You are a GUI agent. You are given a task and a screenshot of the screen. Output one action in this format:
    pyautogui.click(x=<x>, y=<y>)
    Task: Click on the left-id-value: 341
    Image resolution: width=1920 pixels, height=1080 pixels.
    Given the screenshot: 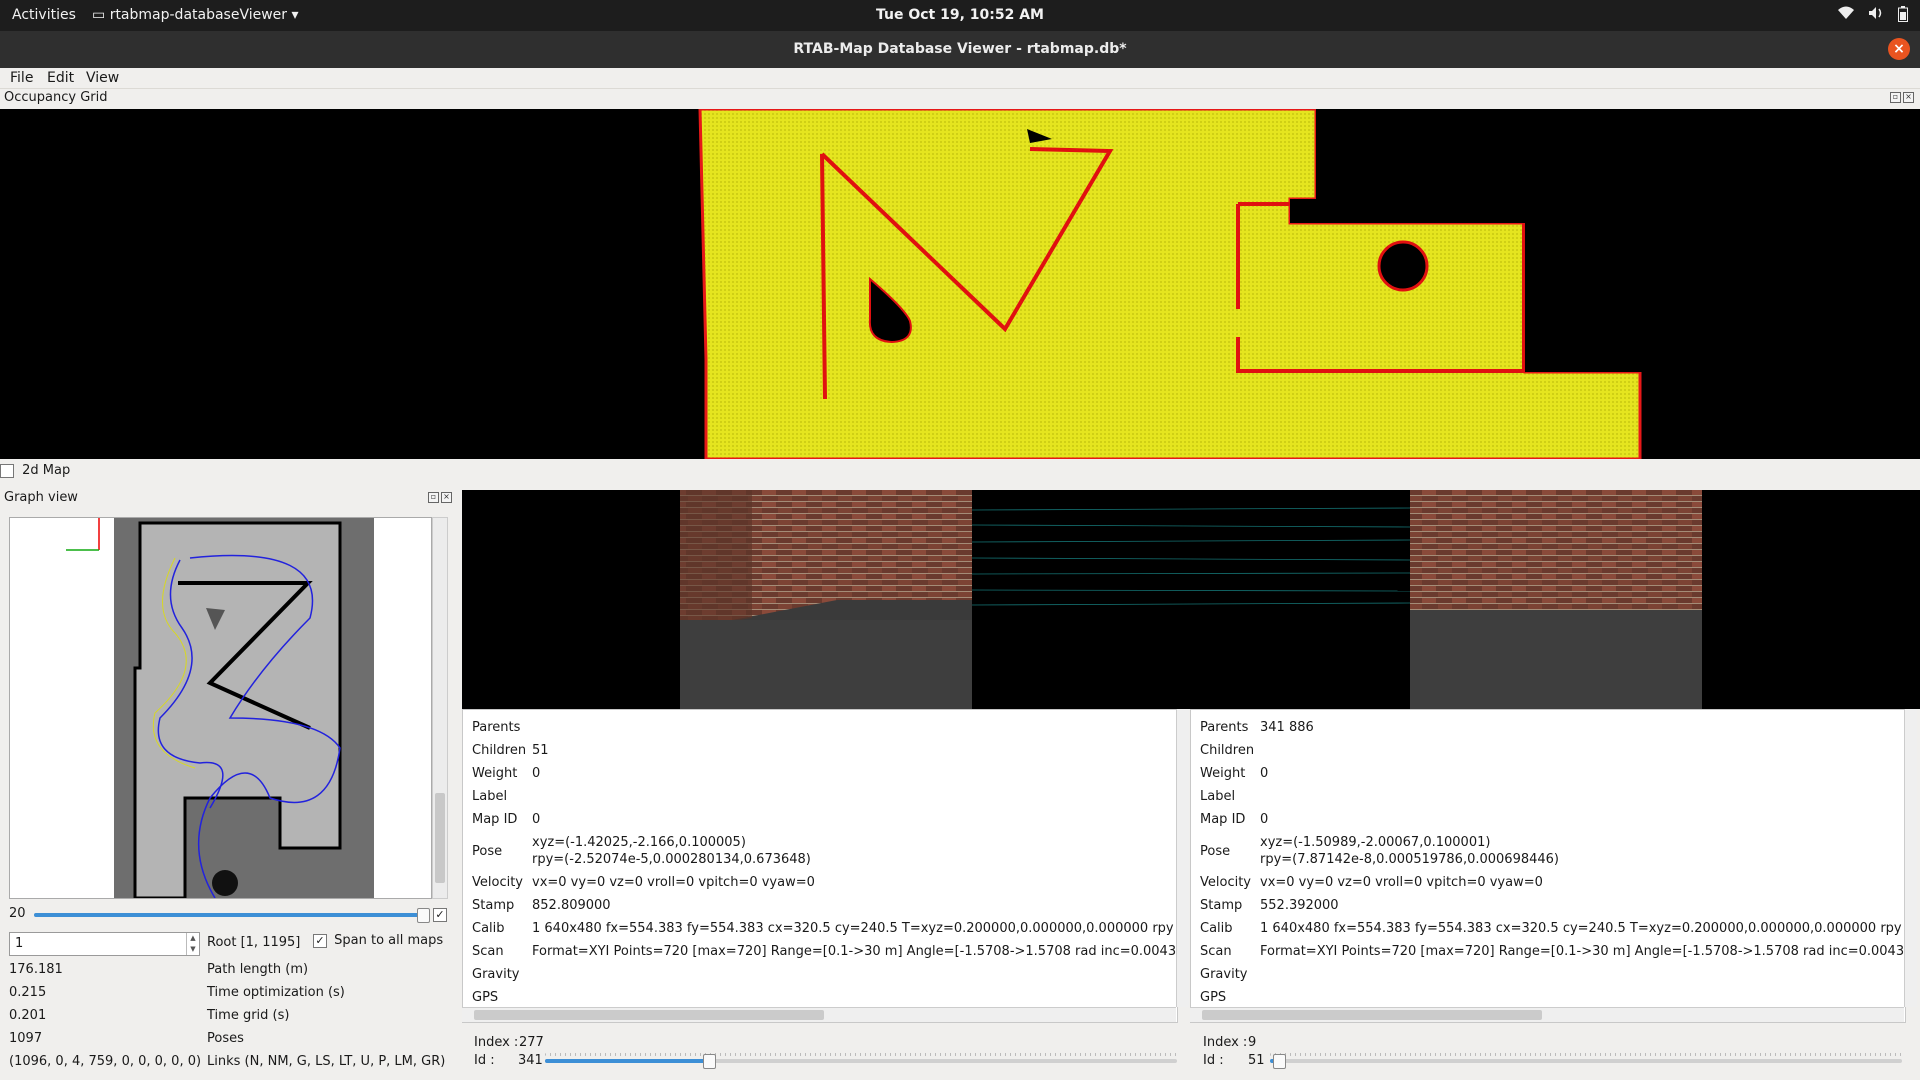 What is the action you would take?
    pyautogui.click(x=530, y=1060)
    